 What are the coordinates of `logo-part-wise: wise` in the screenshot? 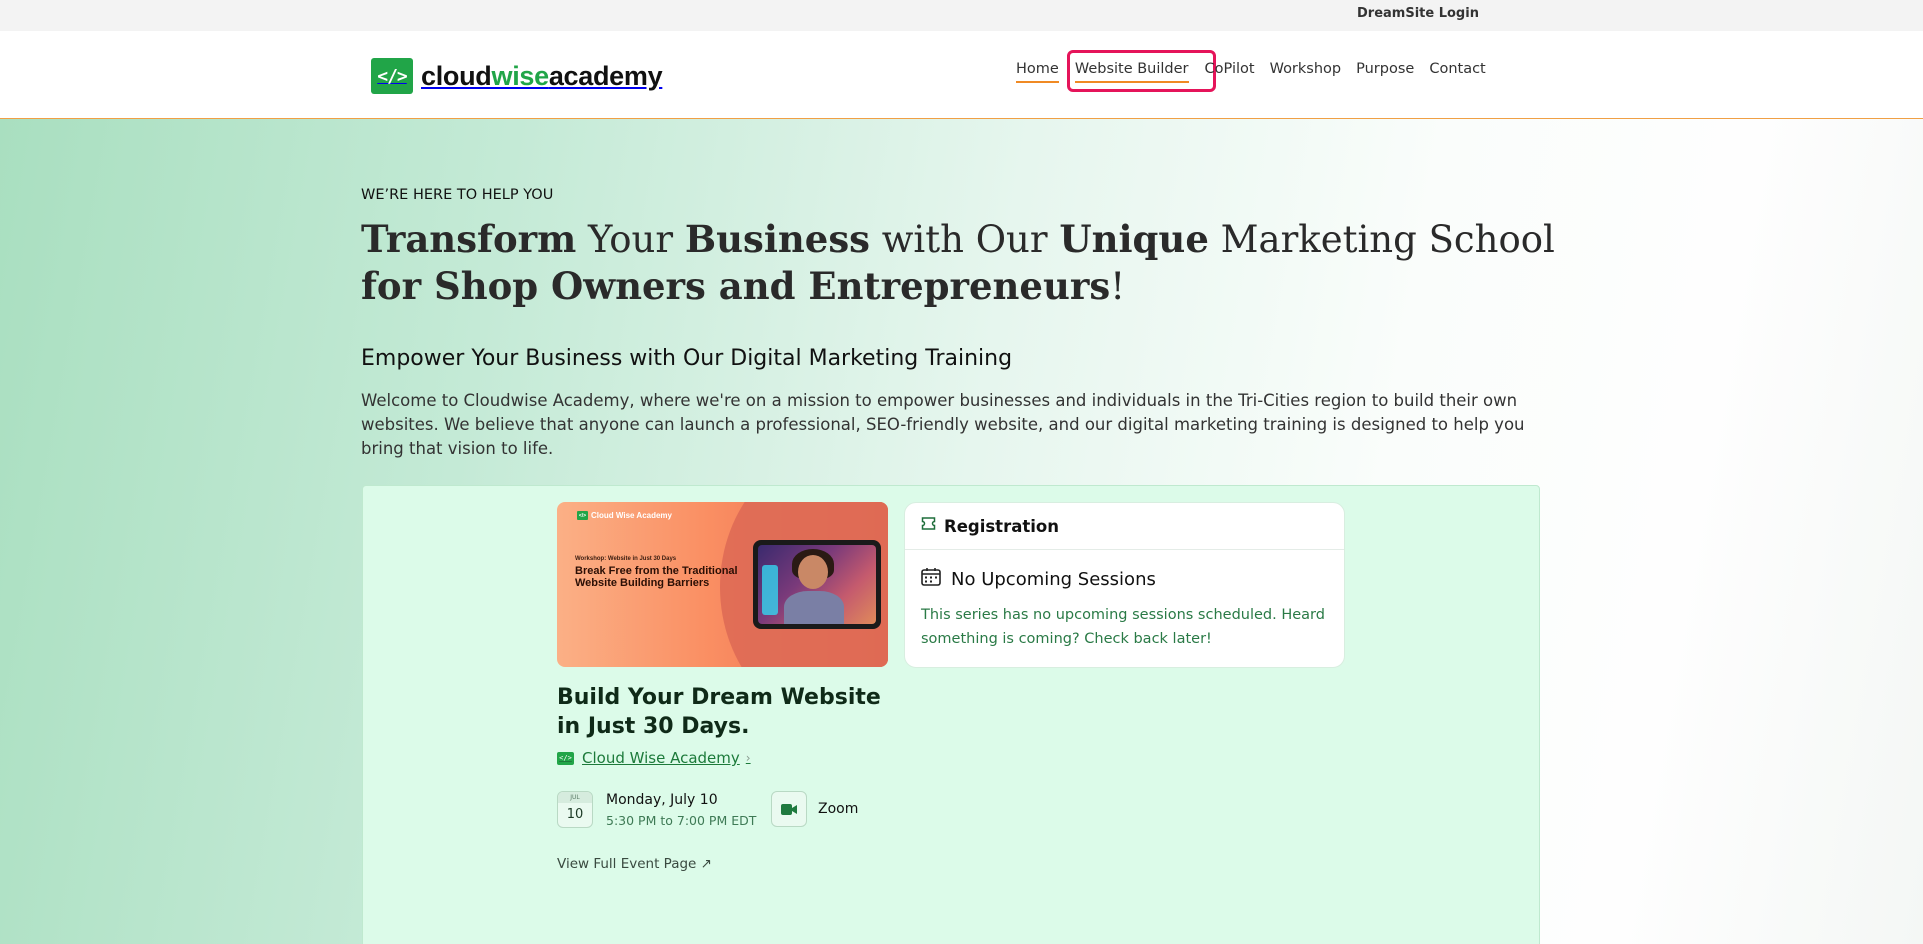 It's located at (520, 75).